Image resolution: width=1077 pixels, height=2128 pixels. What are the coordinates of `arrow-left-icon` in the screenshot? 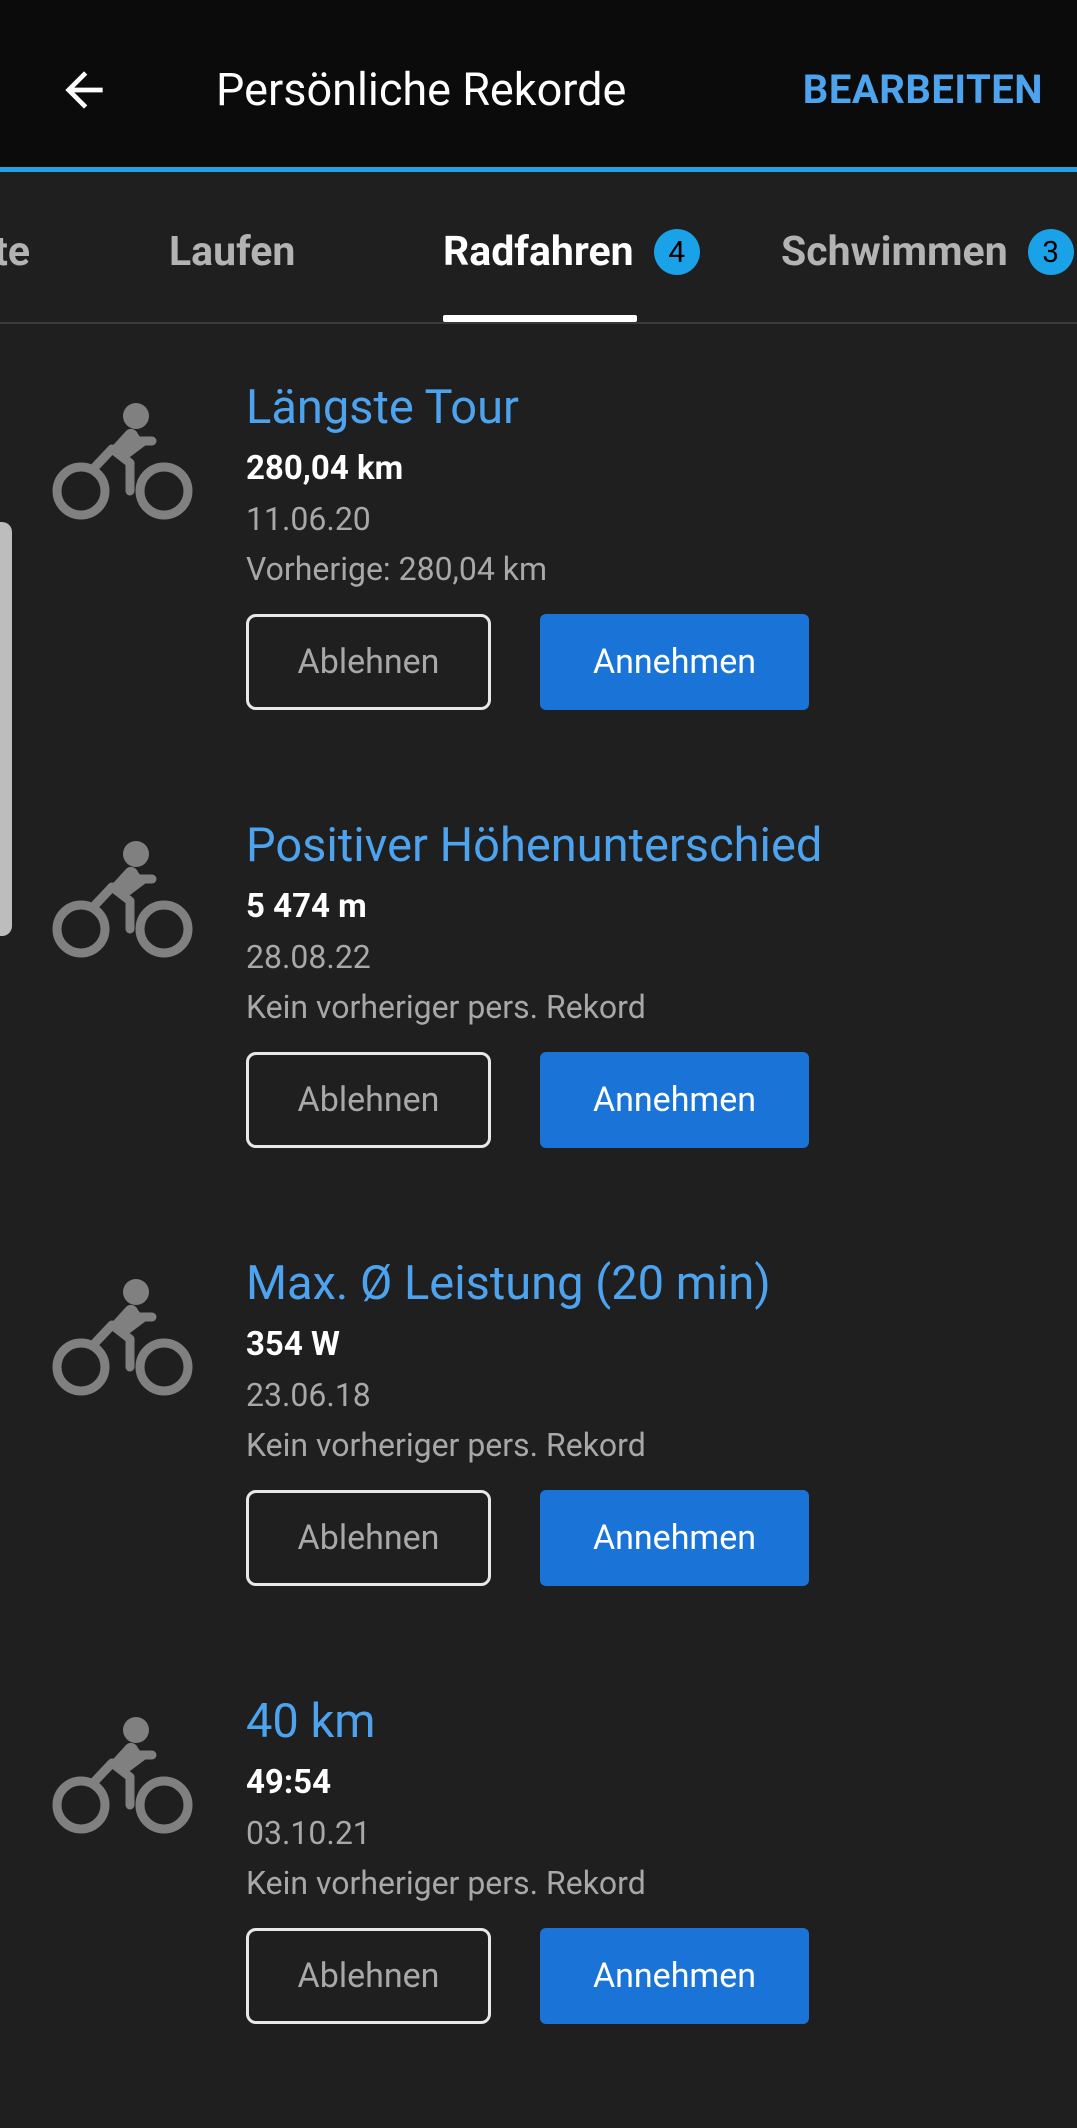 It's located at (84, 90).